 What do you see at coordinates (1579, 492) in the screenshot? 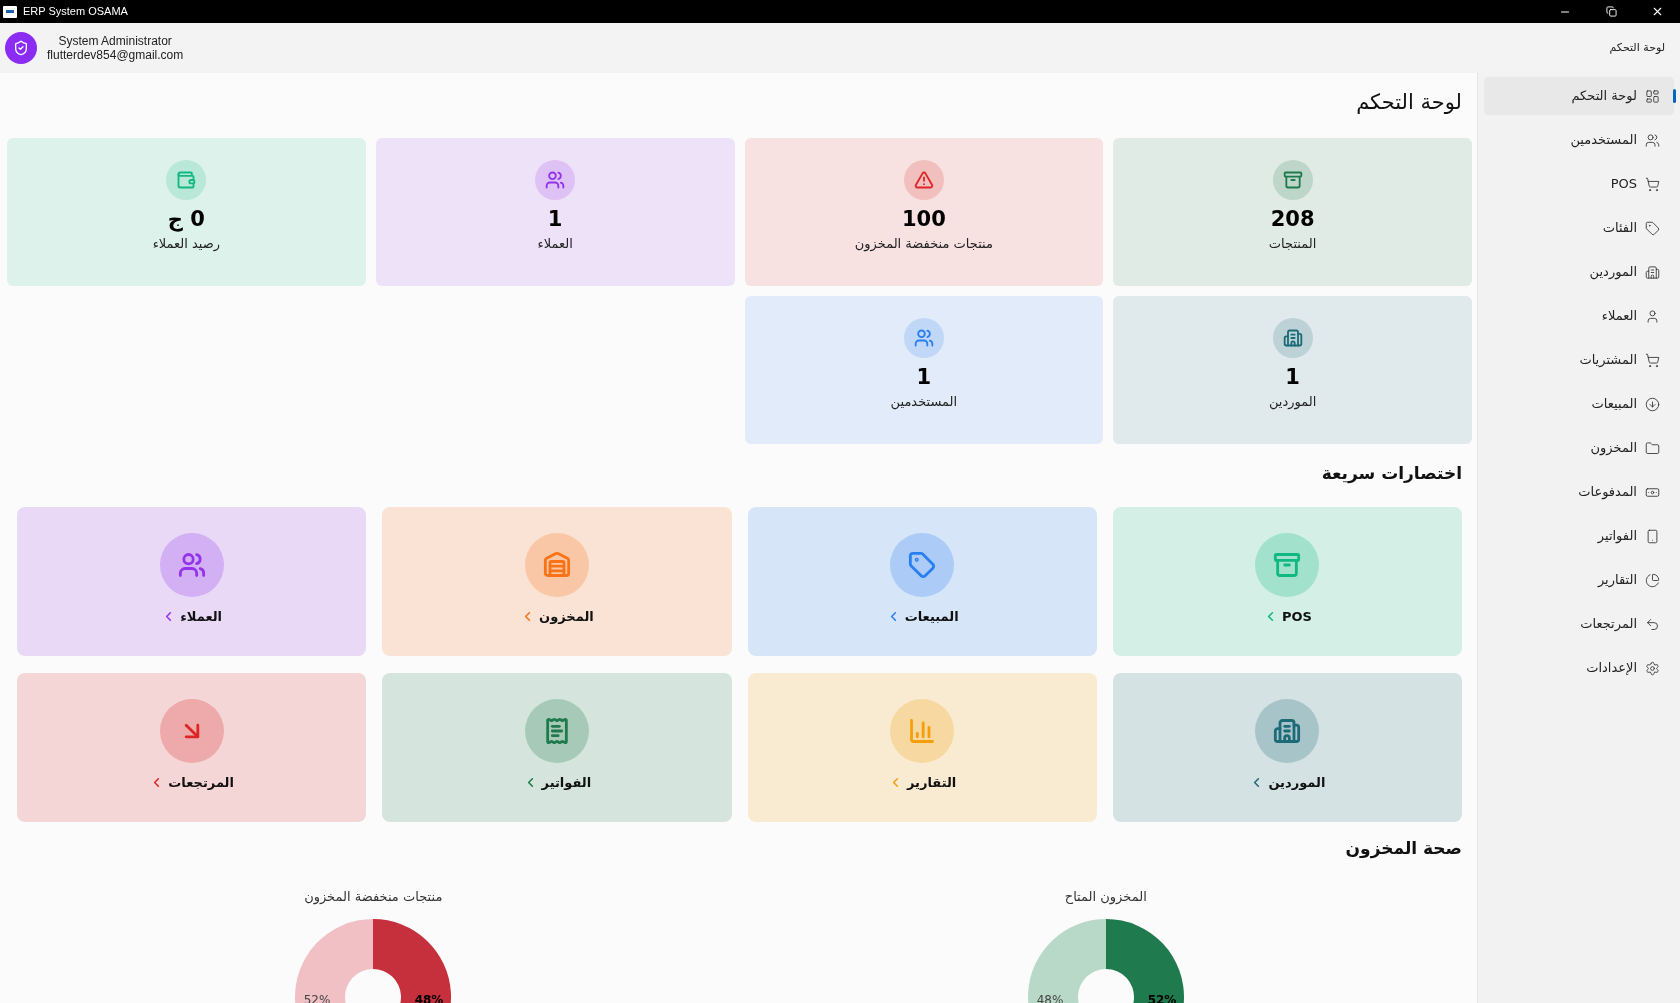
I see `sidebar-item: المدفوعات` at bounding box center [1579, 492].